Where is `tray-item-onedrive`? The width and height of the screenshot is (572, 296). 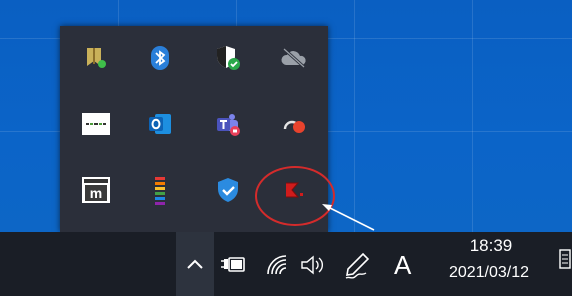
tray-item-onedrive is located at coordinates (294, 58).